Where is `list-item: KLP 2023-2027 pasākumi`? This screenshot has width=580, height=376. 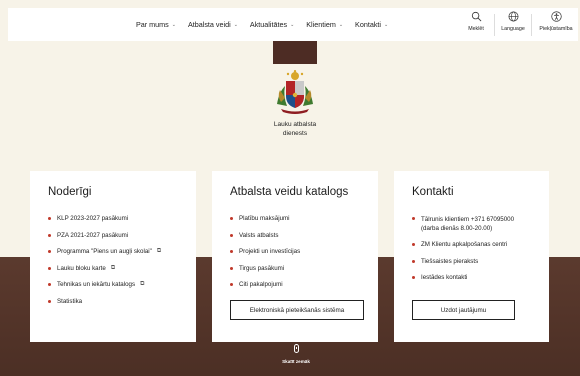 list-item: KLP 2023-2027 pasākumi is located at coordinates (104, 218).